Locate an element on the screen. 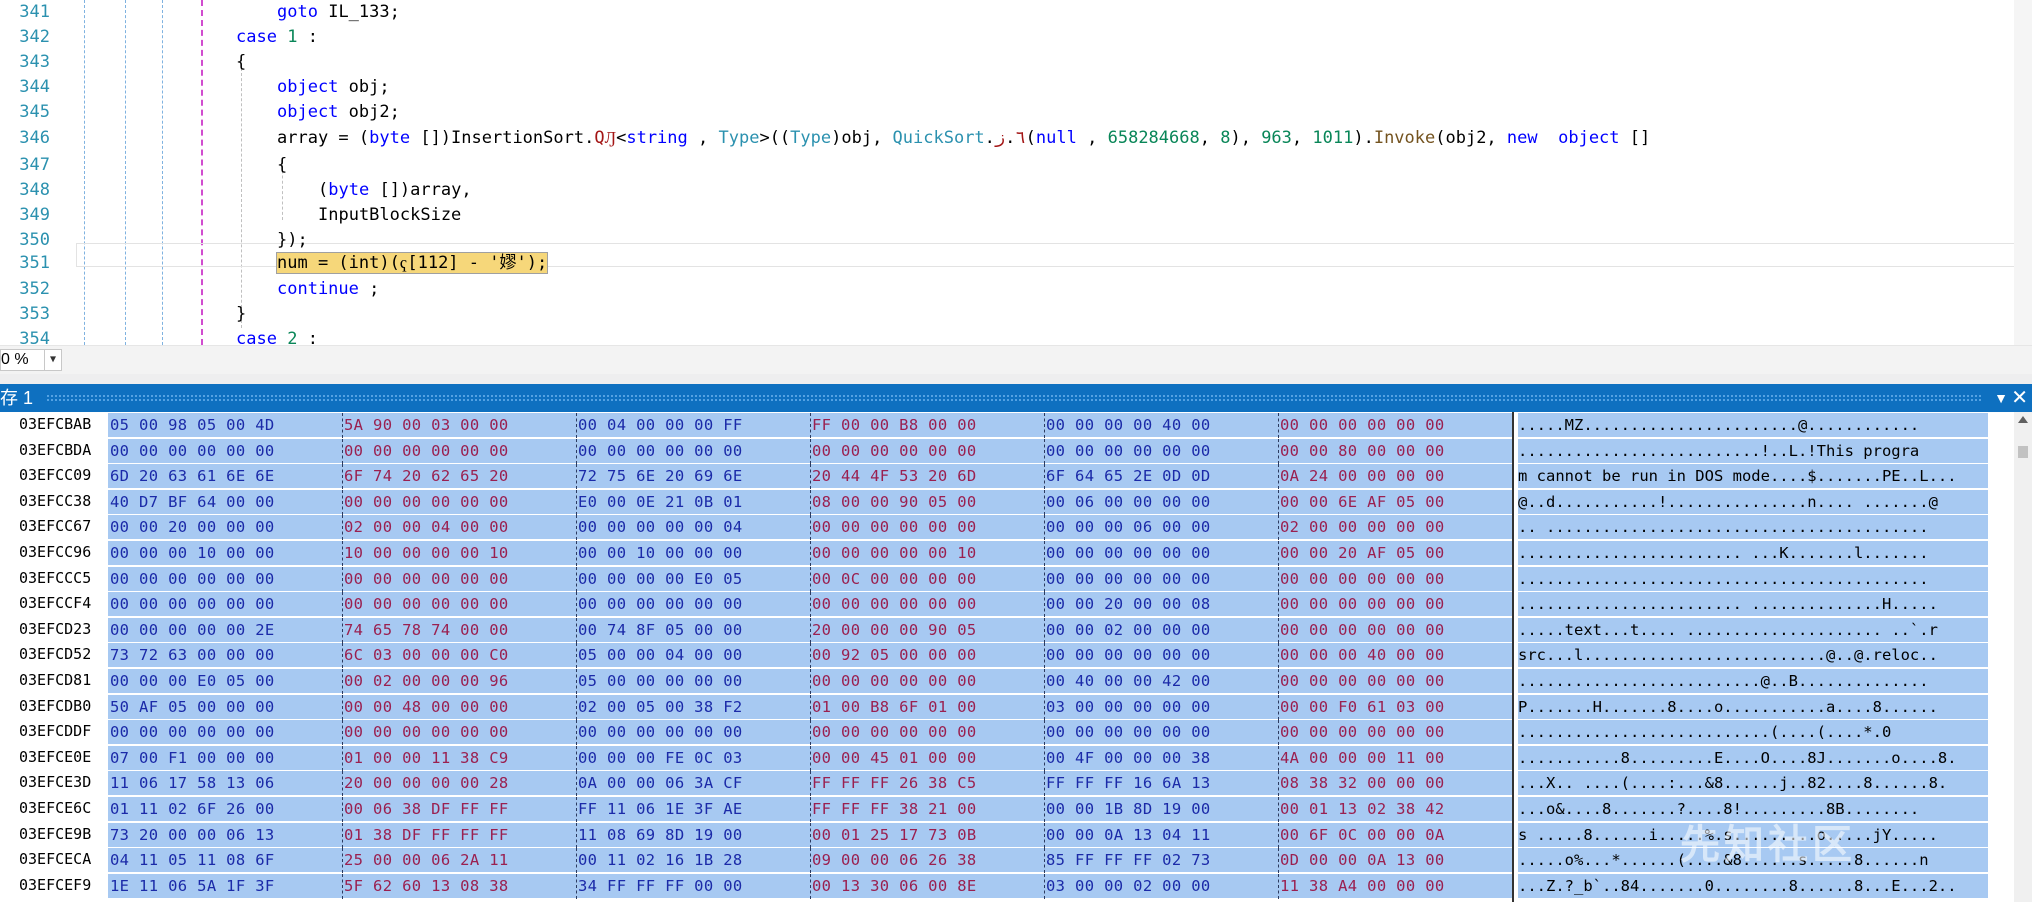 This screenshot has height=902, width=2032. code-line: case 2 : is located at coordinates (277, 336).